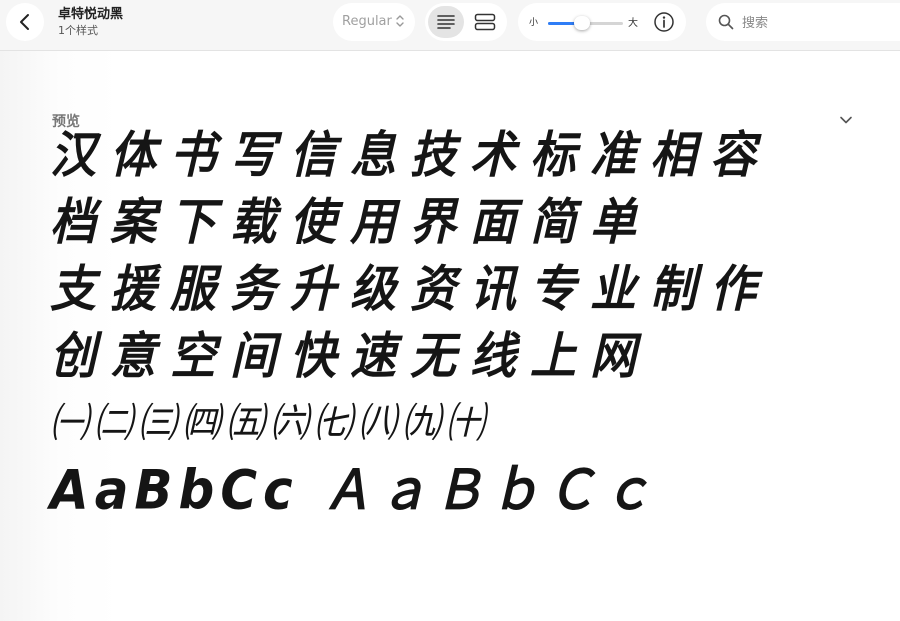 The image size is (900, 621). What do you see at coordinates (664, 22) in the screenshot?
I see `info-icon` at bounding box center [664, 22].